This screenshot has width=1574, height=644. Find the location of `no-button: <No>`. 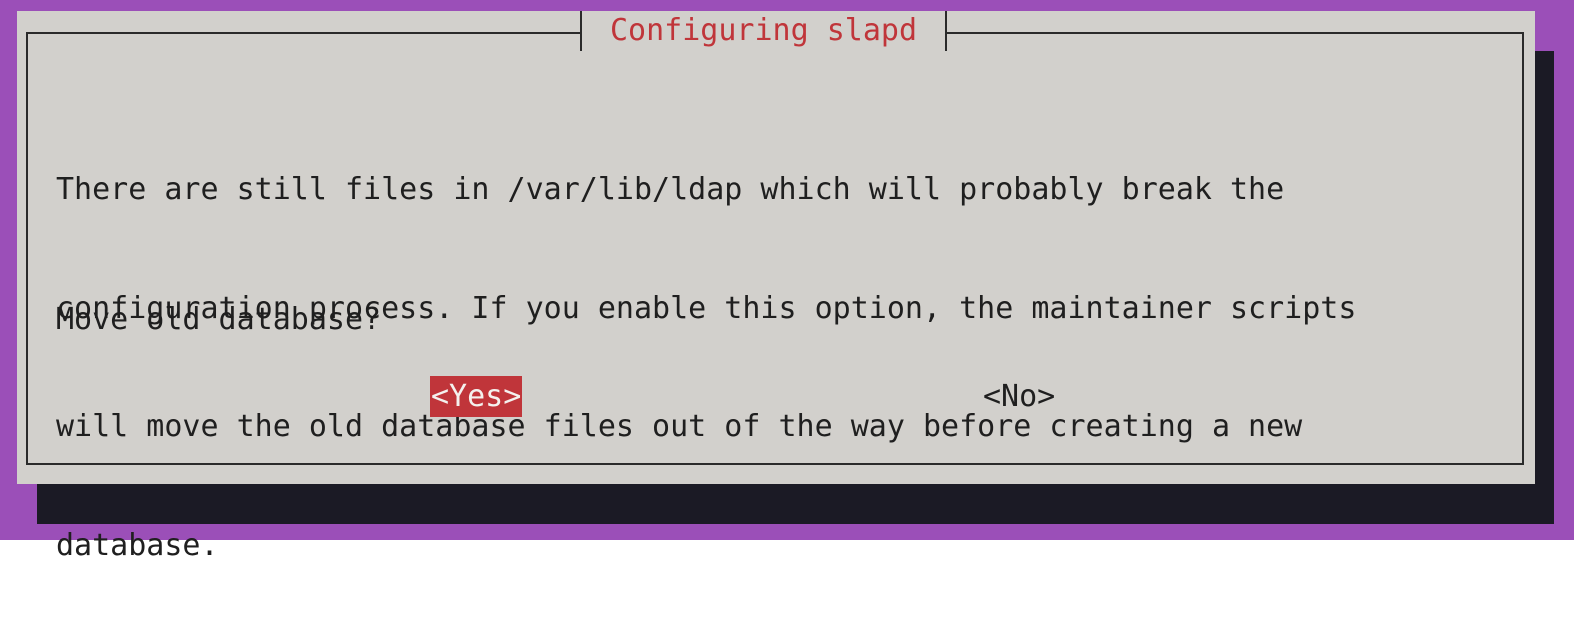

no-button: <No> is located at coordinates (1019, 396).